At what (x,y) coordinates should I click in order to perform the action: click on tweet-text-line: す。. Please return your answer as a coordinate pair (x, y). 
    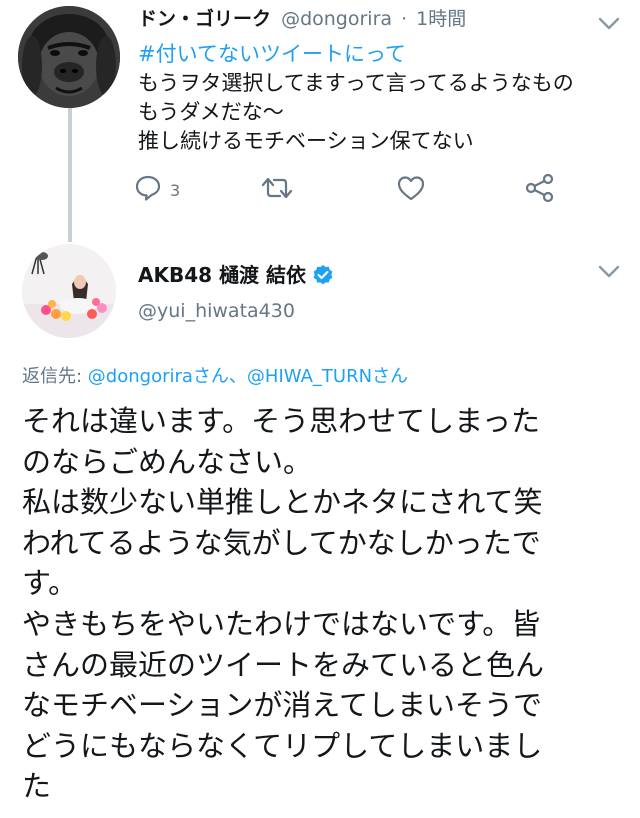
    Looking at the image, I should click on (50, 583).